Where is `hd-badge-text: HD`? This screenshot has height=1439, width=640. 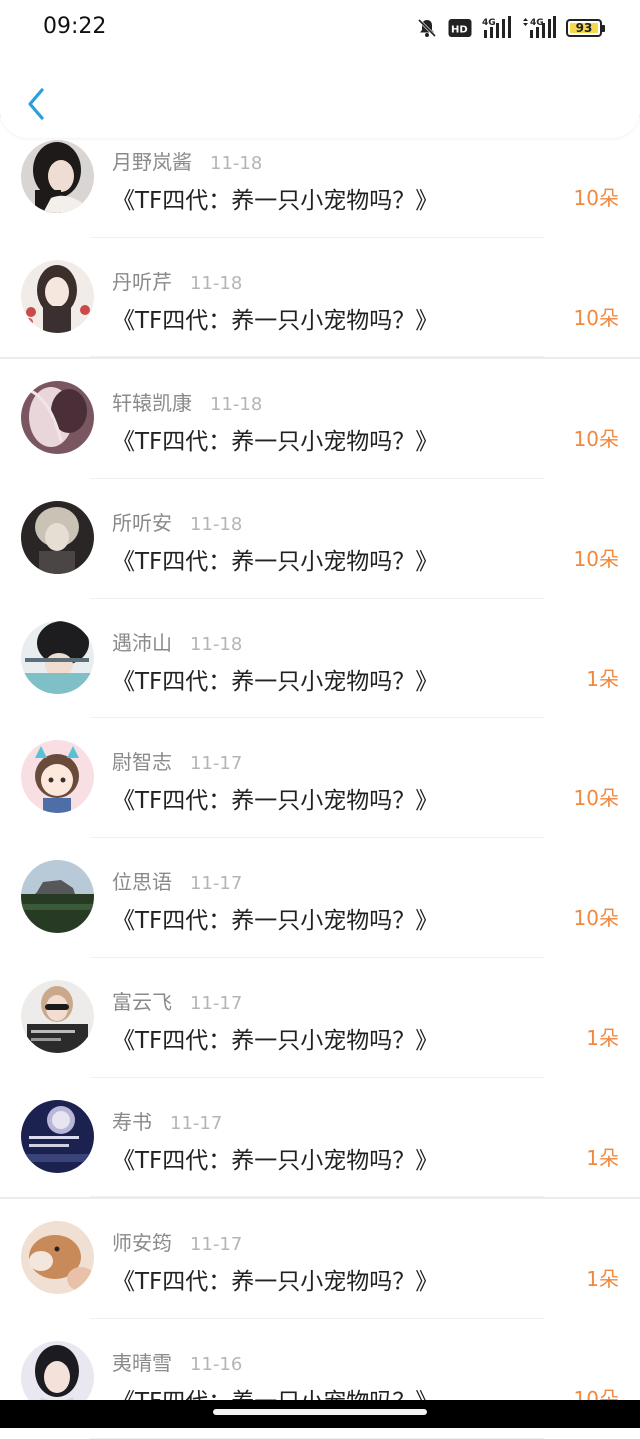 hd-badge-text: HD is located at coordinates (459, 30).